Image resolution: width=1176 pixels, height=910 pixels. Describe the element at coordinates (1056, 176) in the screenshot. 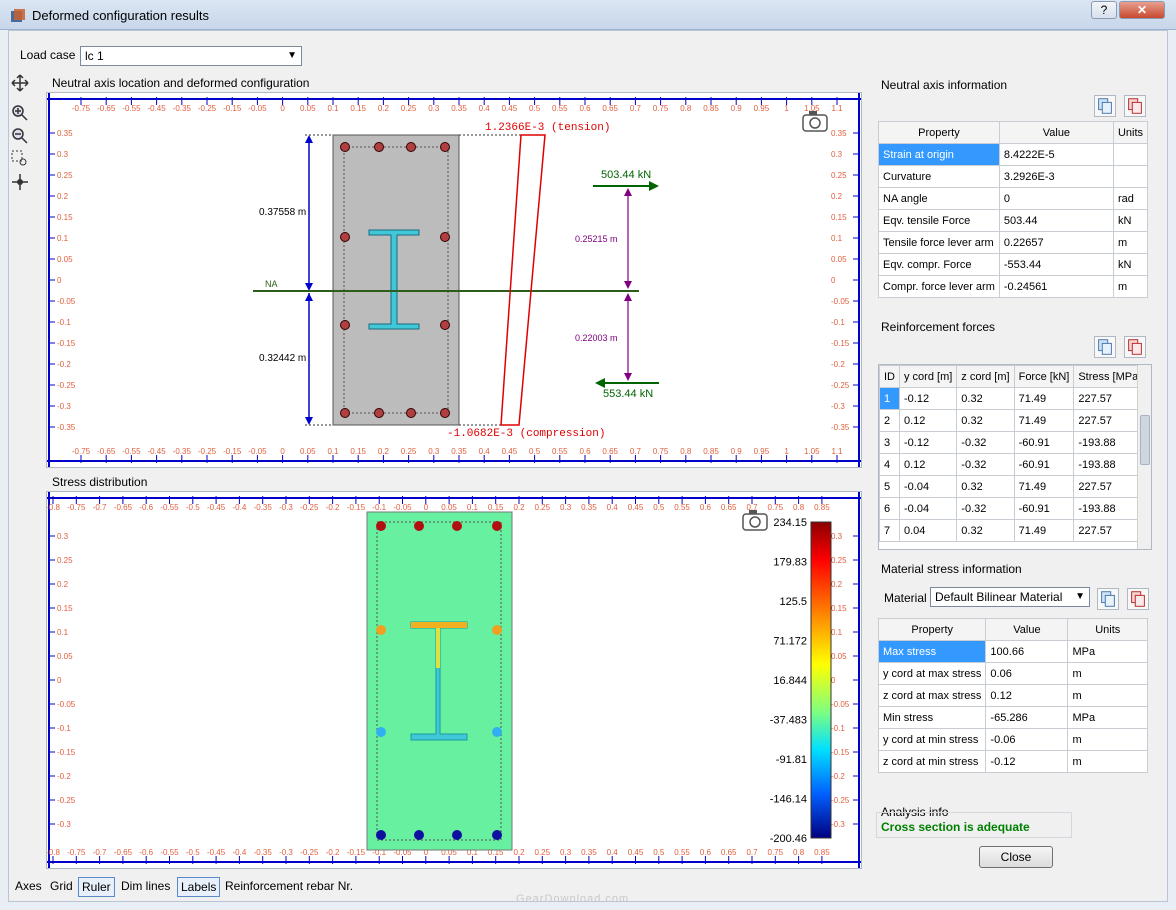

I see `table-cell: 3.2926E-3` at that location.